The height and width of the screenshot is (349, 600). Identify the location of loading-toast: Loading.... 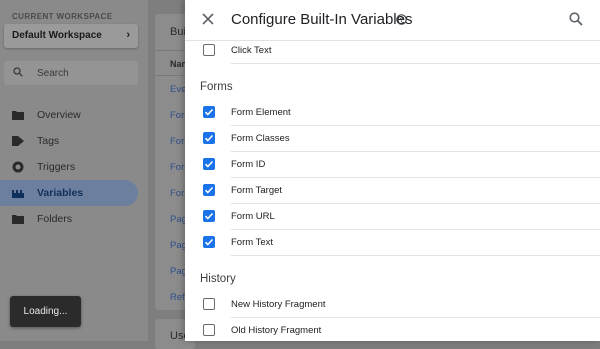
(45, 311).